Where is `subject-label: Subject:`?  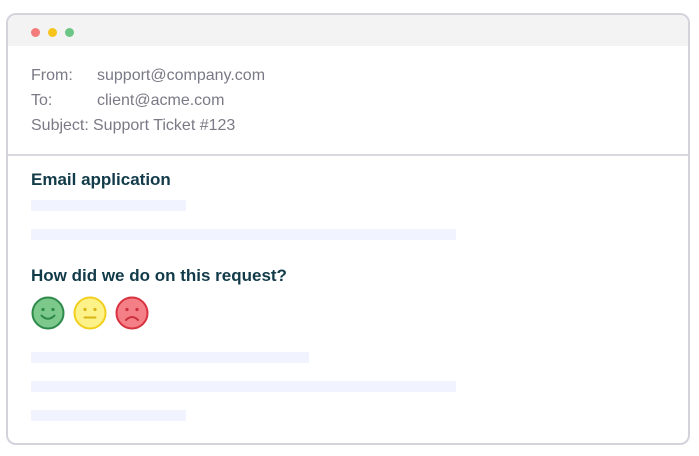 subject-label: Subject: is located at coordinates (60, 125).